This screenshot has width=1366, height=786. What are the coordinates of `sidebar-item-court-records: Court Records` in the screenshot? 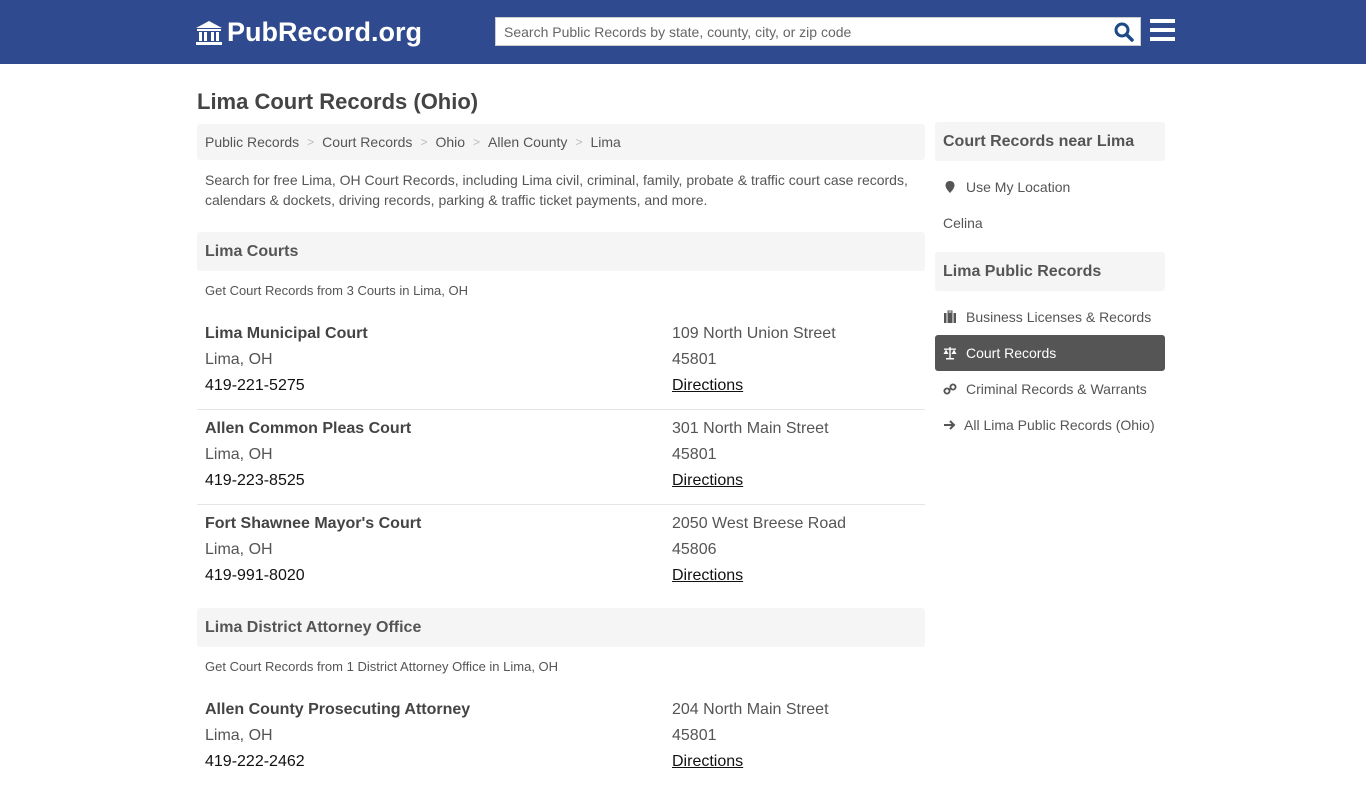 It's located at (1050, 353).